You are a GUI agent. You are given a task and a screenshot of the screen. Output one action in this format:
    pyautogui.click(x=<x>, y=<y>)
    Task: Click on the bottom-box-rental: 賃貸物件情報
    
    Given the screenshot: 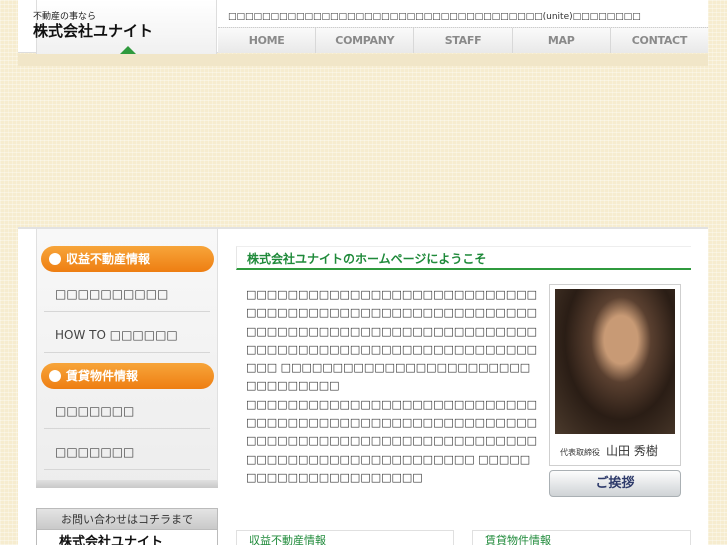 What is the action you would take?
    pyautogui.click(x=581, y=537)
    